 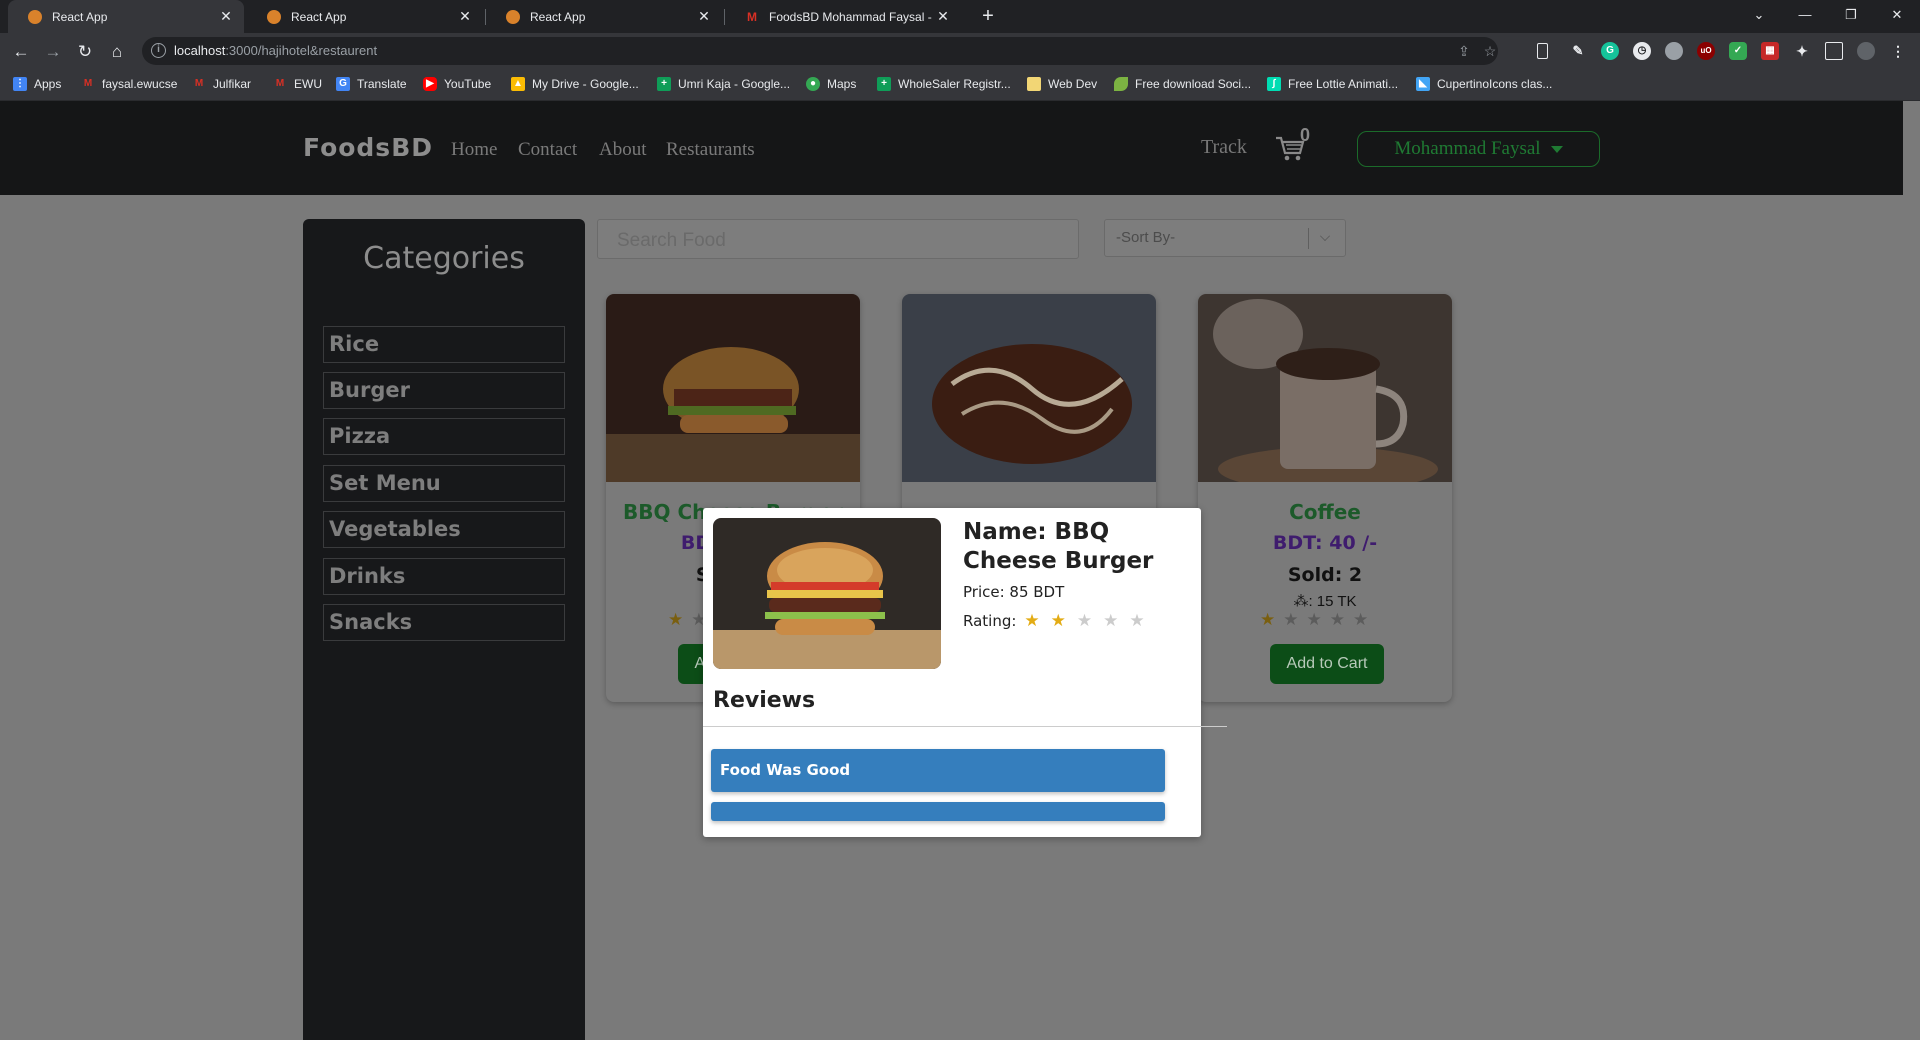 I want to click on star-filled-icon: ★, so click(x=1037, y=621).